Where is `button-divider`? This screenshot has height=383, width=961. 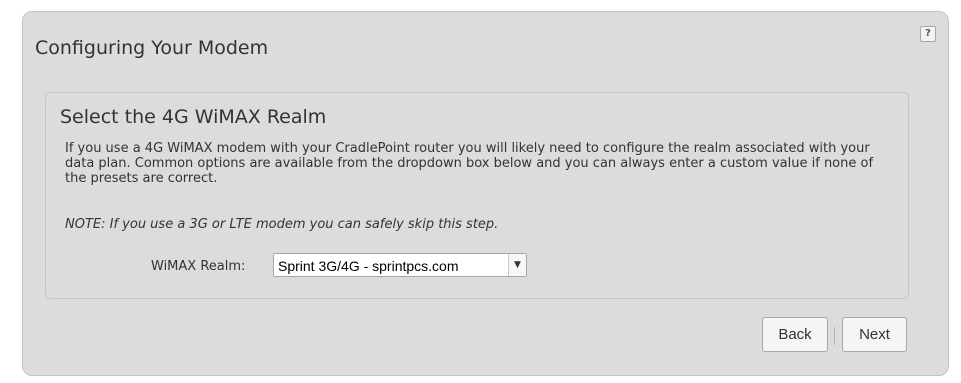
button-divider is located at coordinates (834, 336).